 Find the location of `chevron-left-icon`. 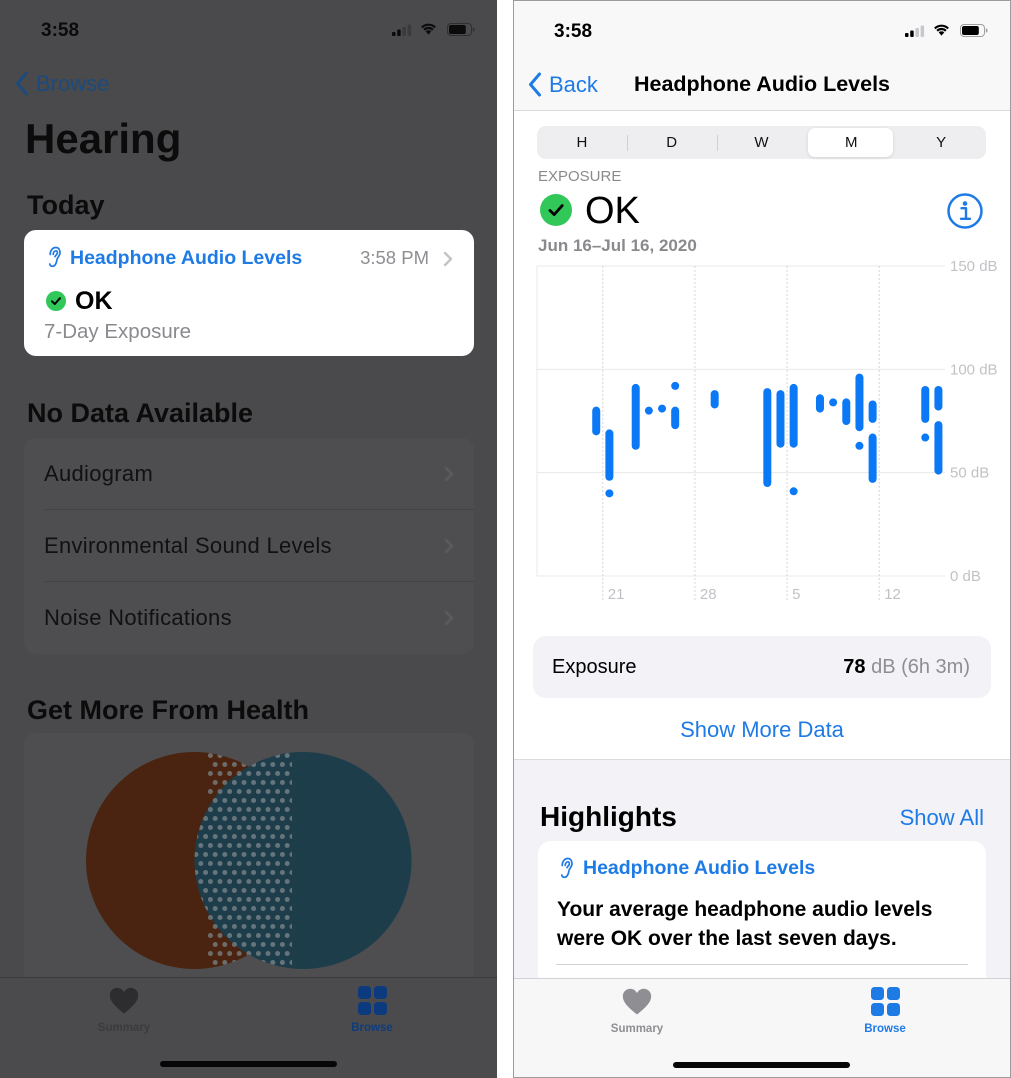

chevron-left-icon is located at coordinates (22, 83).